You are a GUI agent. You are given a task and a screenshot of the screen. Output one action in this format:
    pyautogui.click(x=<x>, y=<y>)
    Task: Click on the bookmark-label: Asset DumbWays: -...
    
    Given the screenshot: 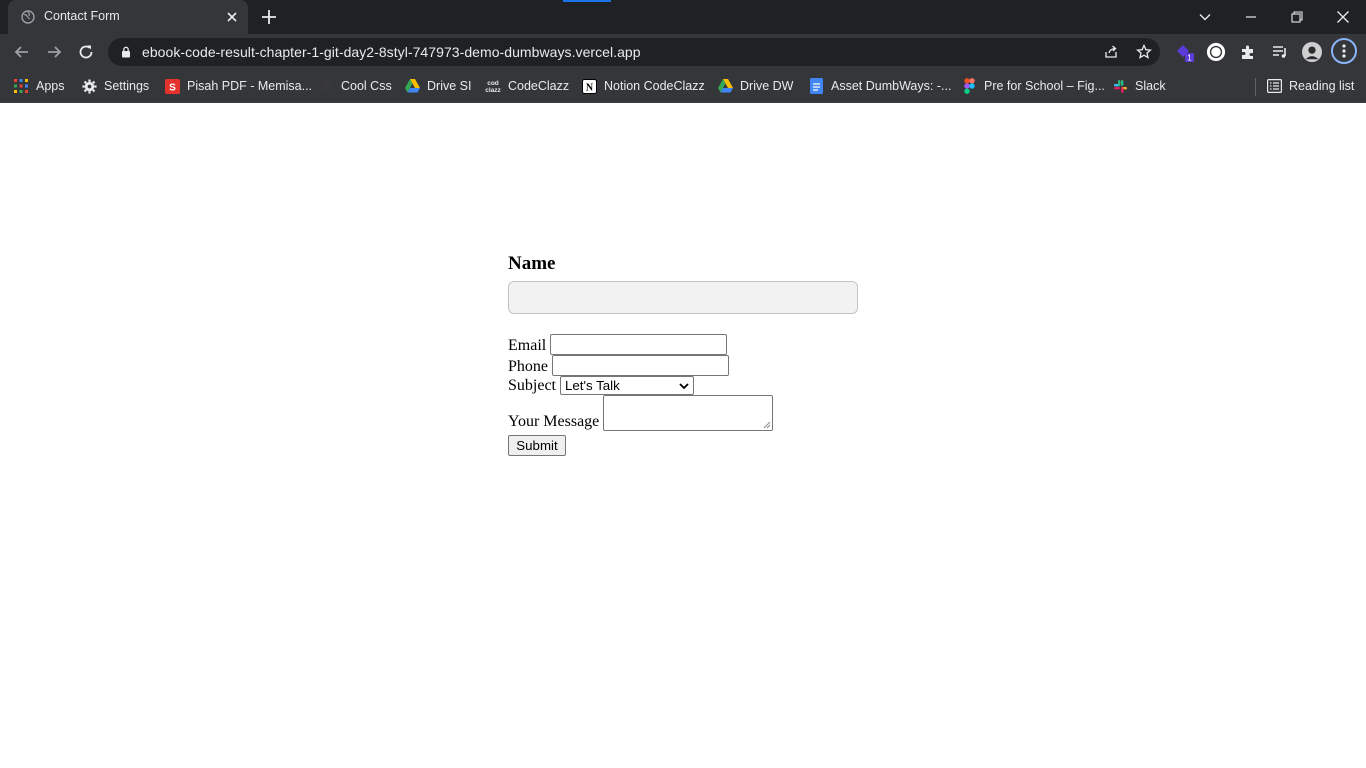 What is the action you would take?
    pyautogui.click(x=891, y=86)
    